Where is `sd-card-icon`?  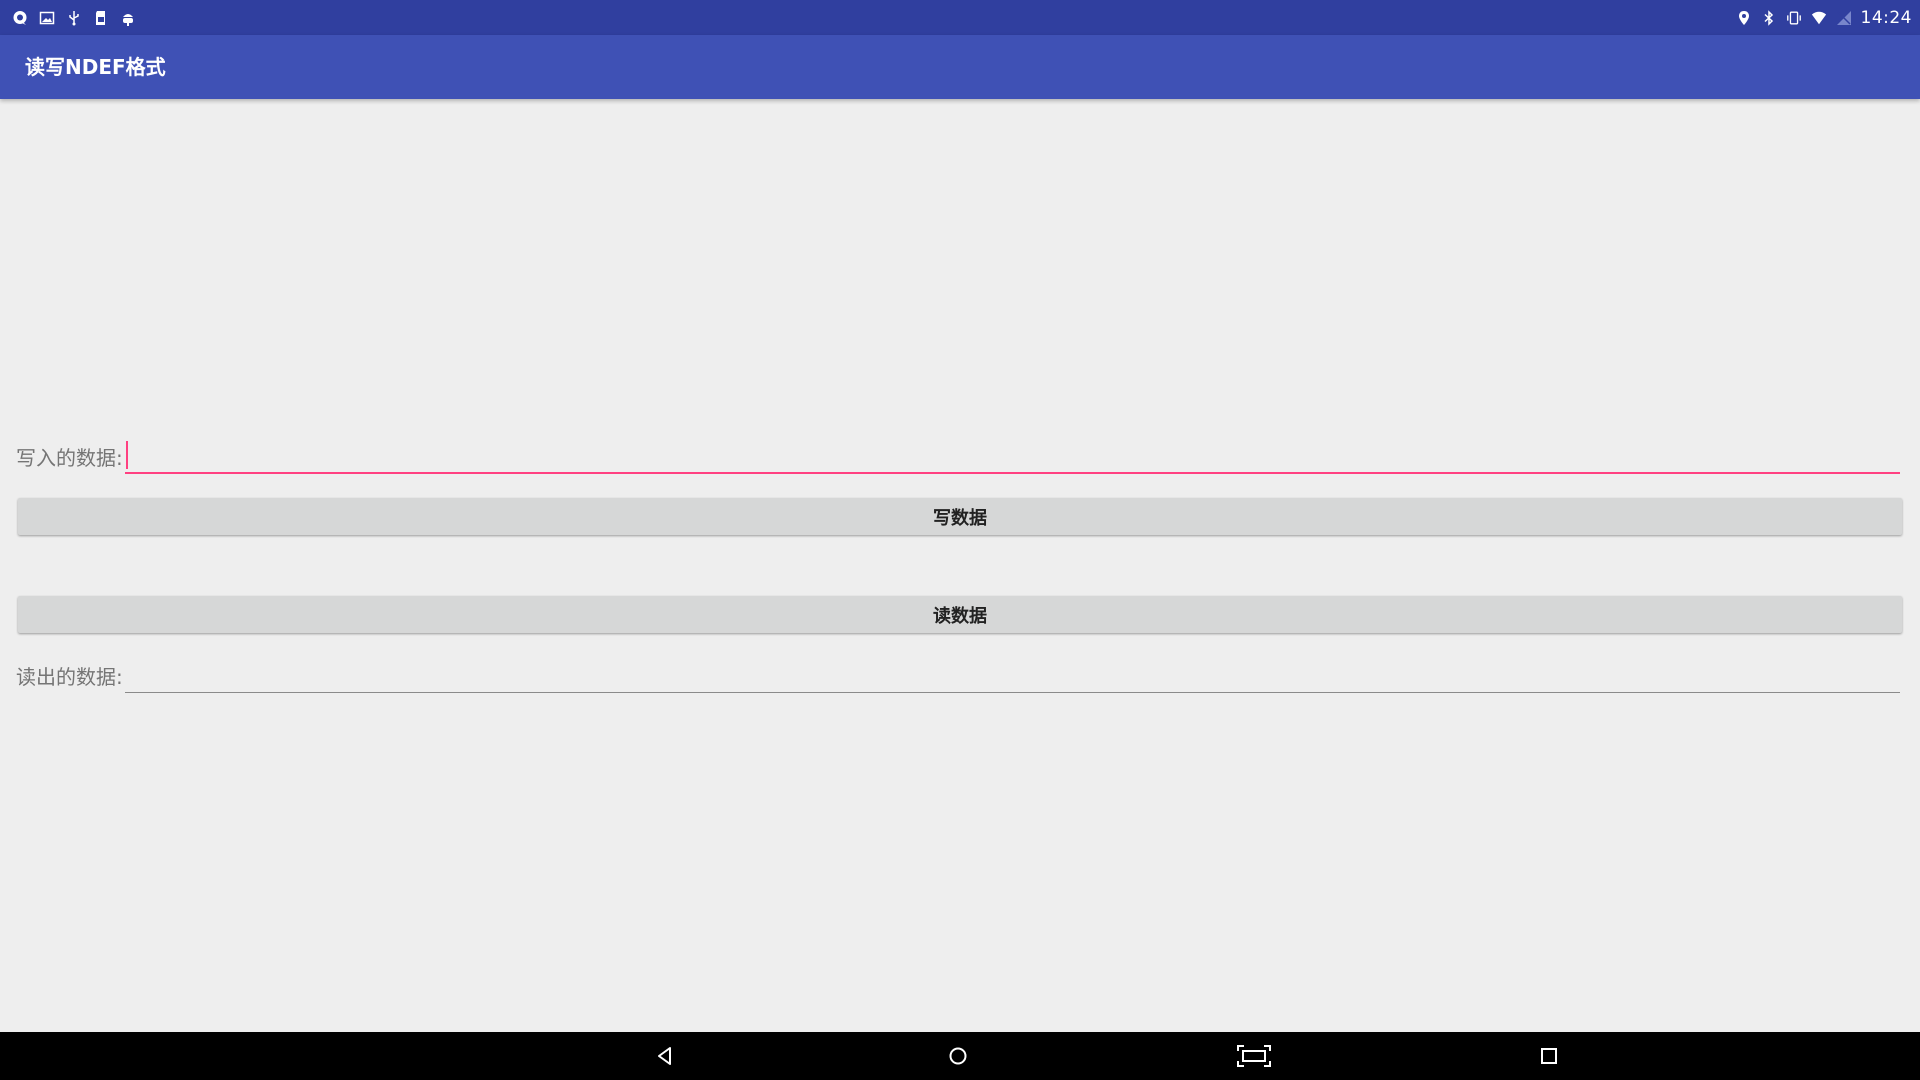 sd-card-icon is located at coordinates (101, 18).